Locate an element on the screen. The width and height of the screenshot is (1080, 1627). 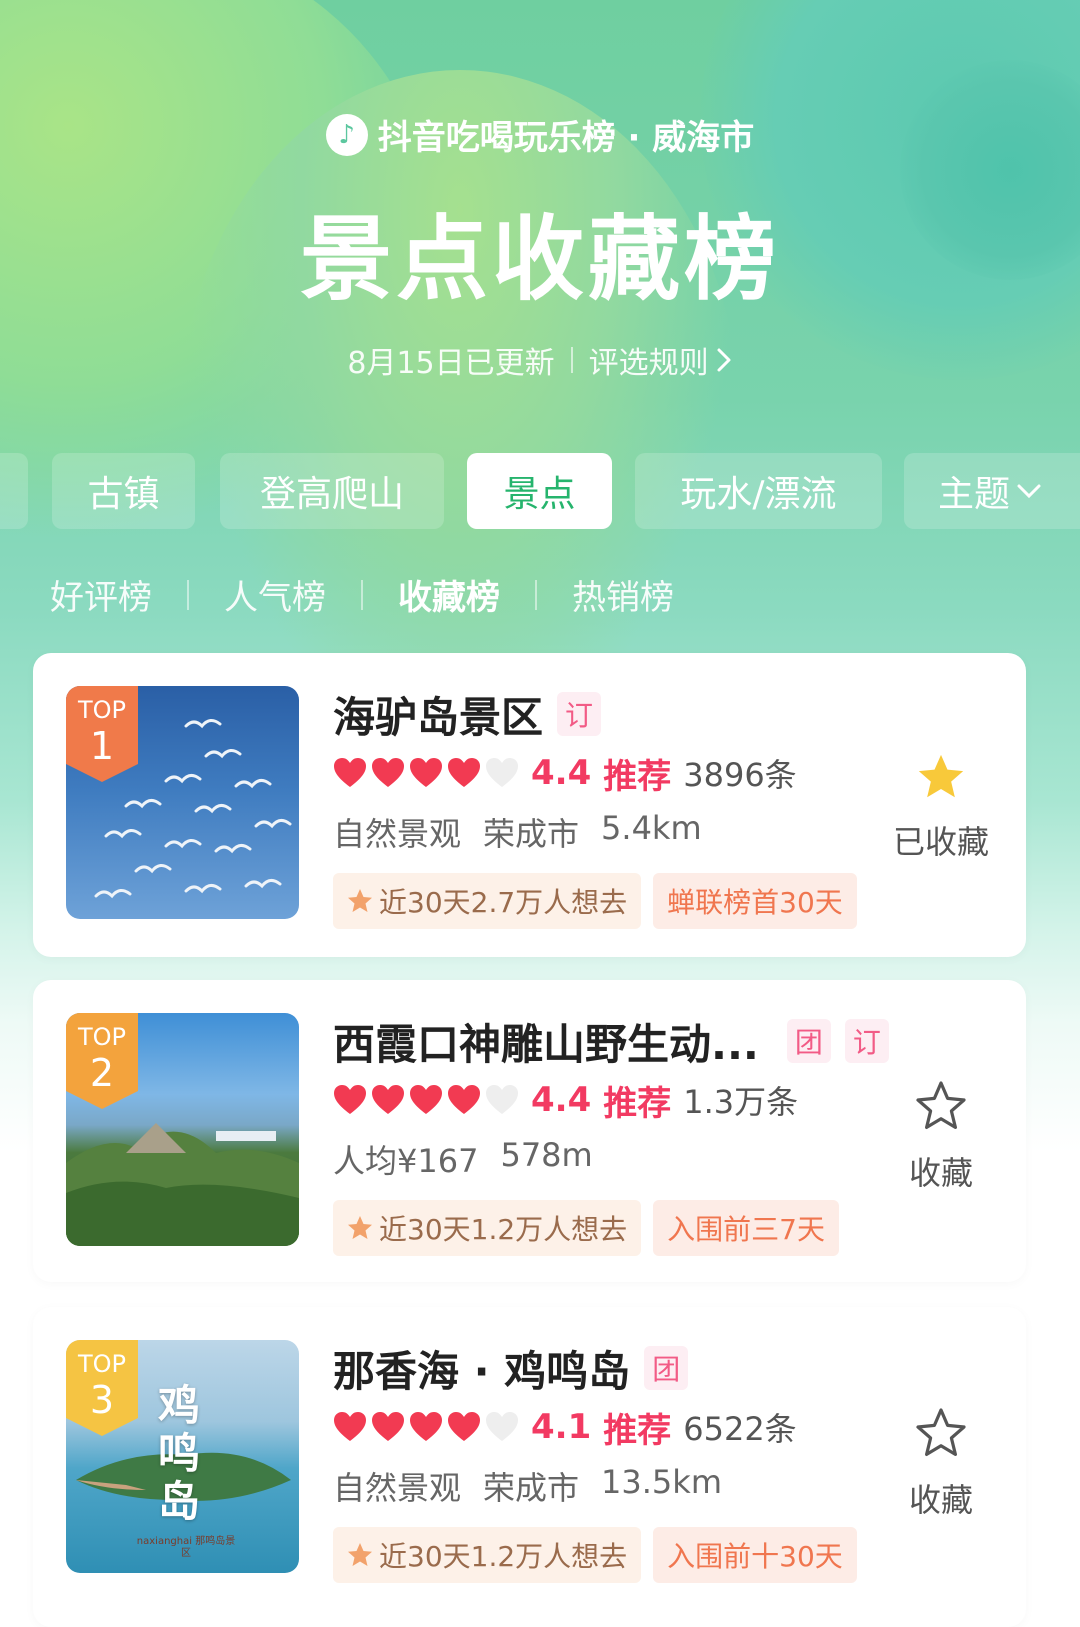
want-badge: 近30天2.7万人想去 is located at coordinates (487, 901).